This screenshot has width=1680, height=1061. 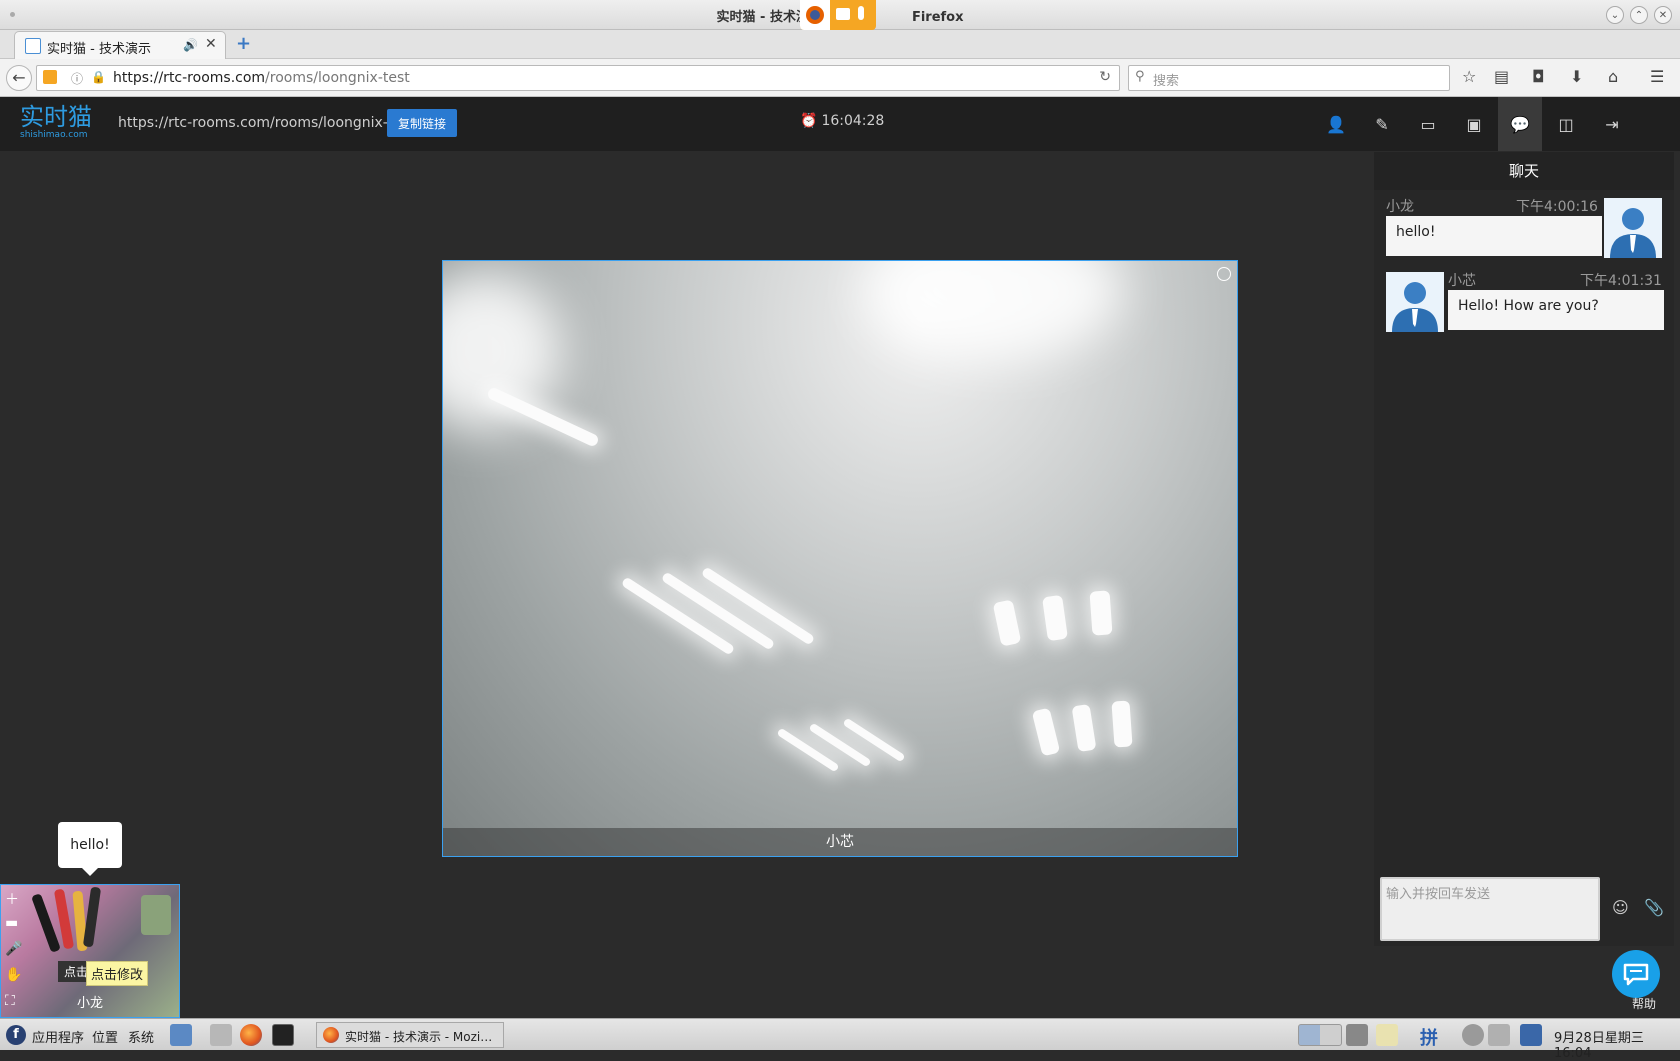 I want to click on minimize-button: ⌄, so click(x=1615, y=15).